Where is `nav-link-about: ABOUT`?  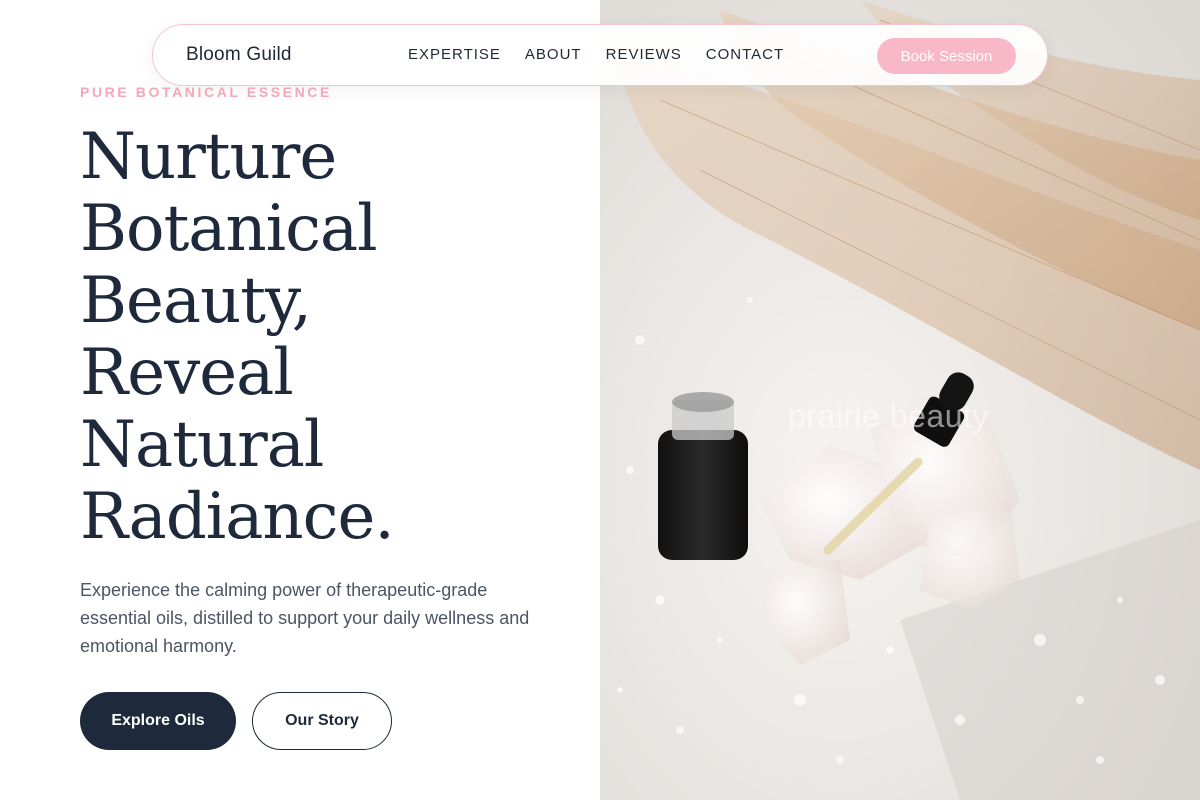
nav-link-about: ABOUT is located at coordinates (553, 54).